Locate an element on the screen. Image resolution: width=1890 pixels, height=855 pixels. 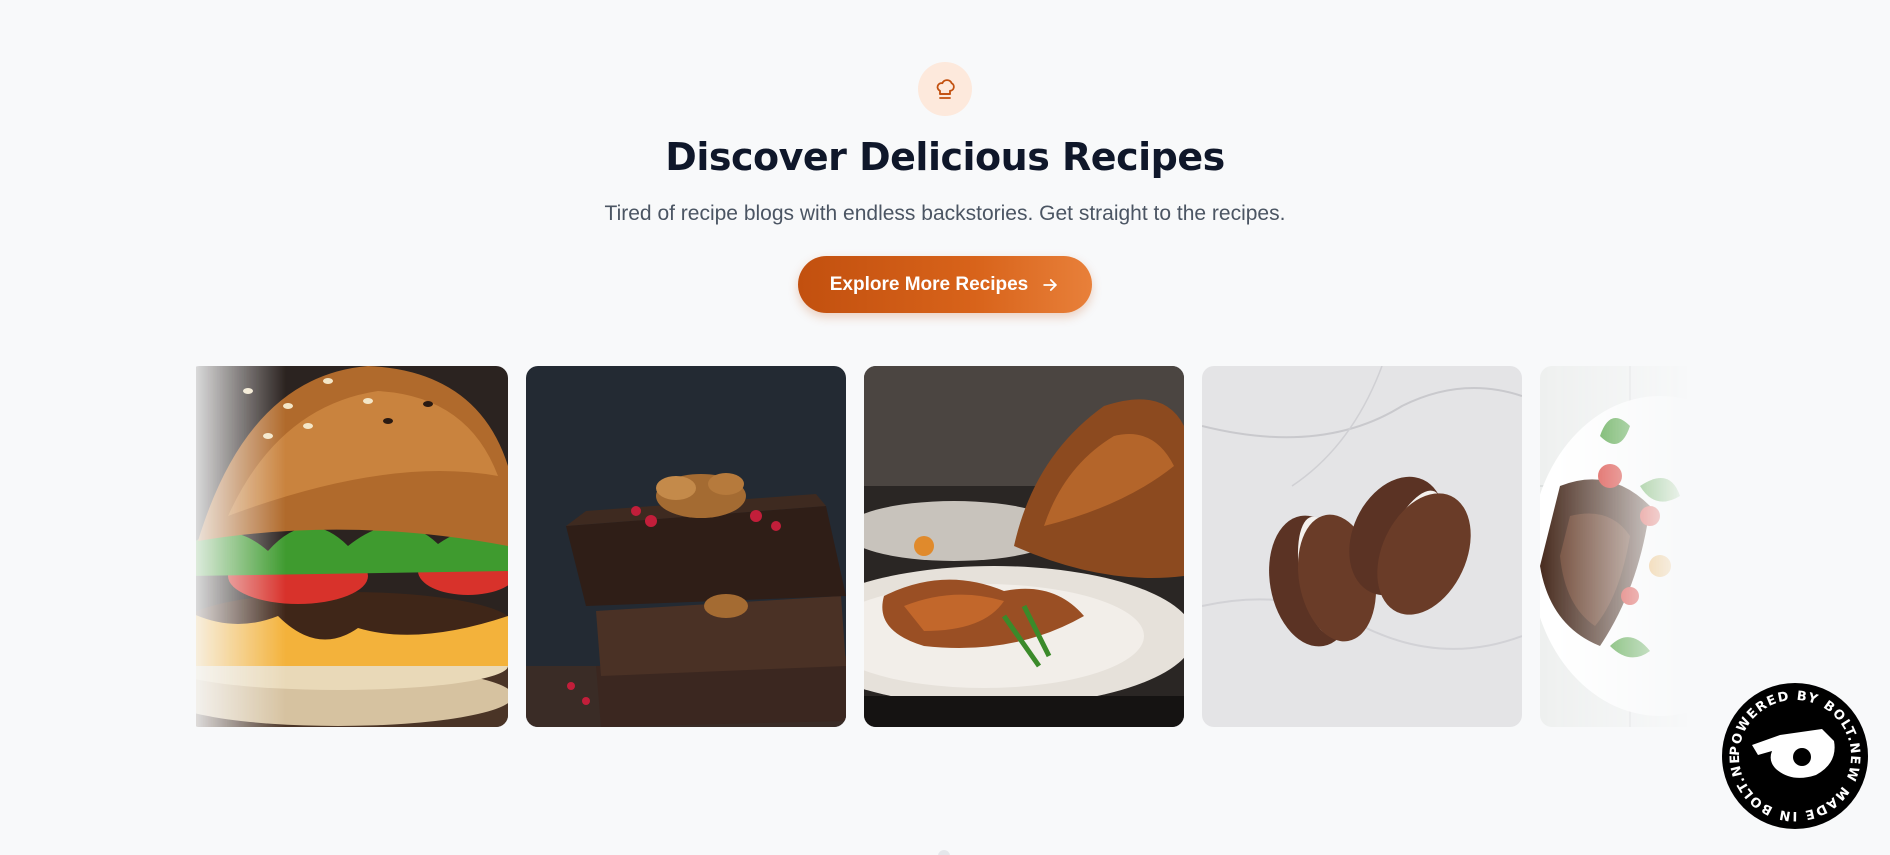
chef-hat-badge is located at coordinates (945, 89).